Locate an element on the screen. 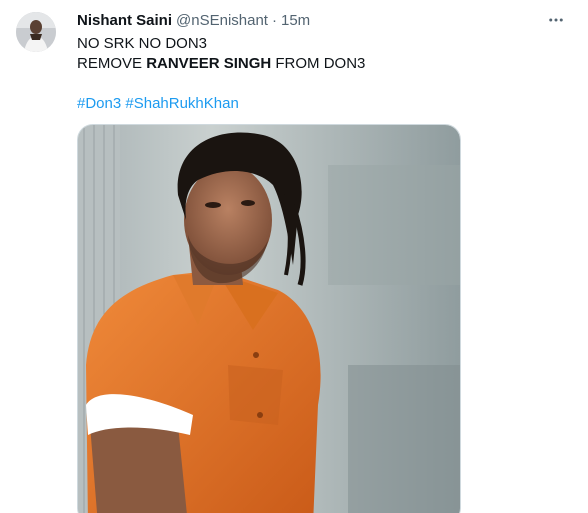 This screenshot has height=513, width=588. tweet-timestamp: 15m is located at coordinates (295, 21).